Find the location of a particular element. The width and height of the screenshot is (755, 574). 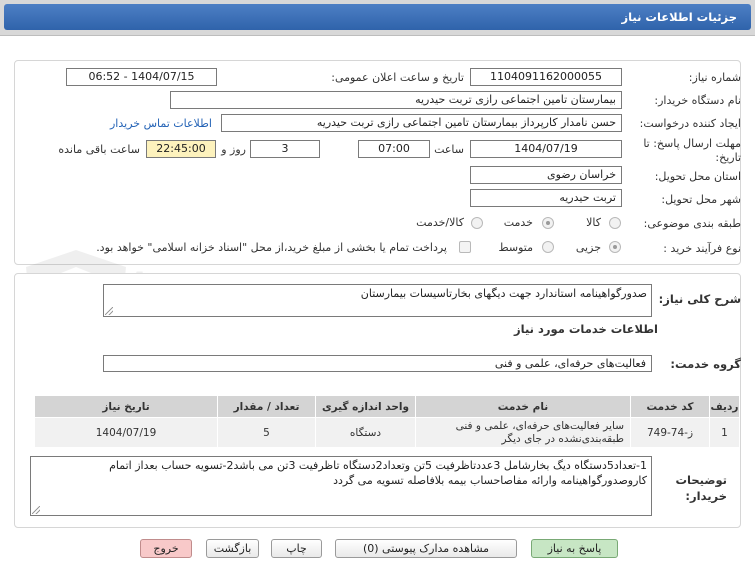

col-date: تاریخ نیاز is located at coordinates (126, 406).